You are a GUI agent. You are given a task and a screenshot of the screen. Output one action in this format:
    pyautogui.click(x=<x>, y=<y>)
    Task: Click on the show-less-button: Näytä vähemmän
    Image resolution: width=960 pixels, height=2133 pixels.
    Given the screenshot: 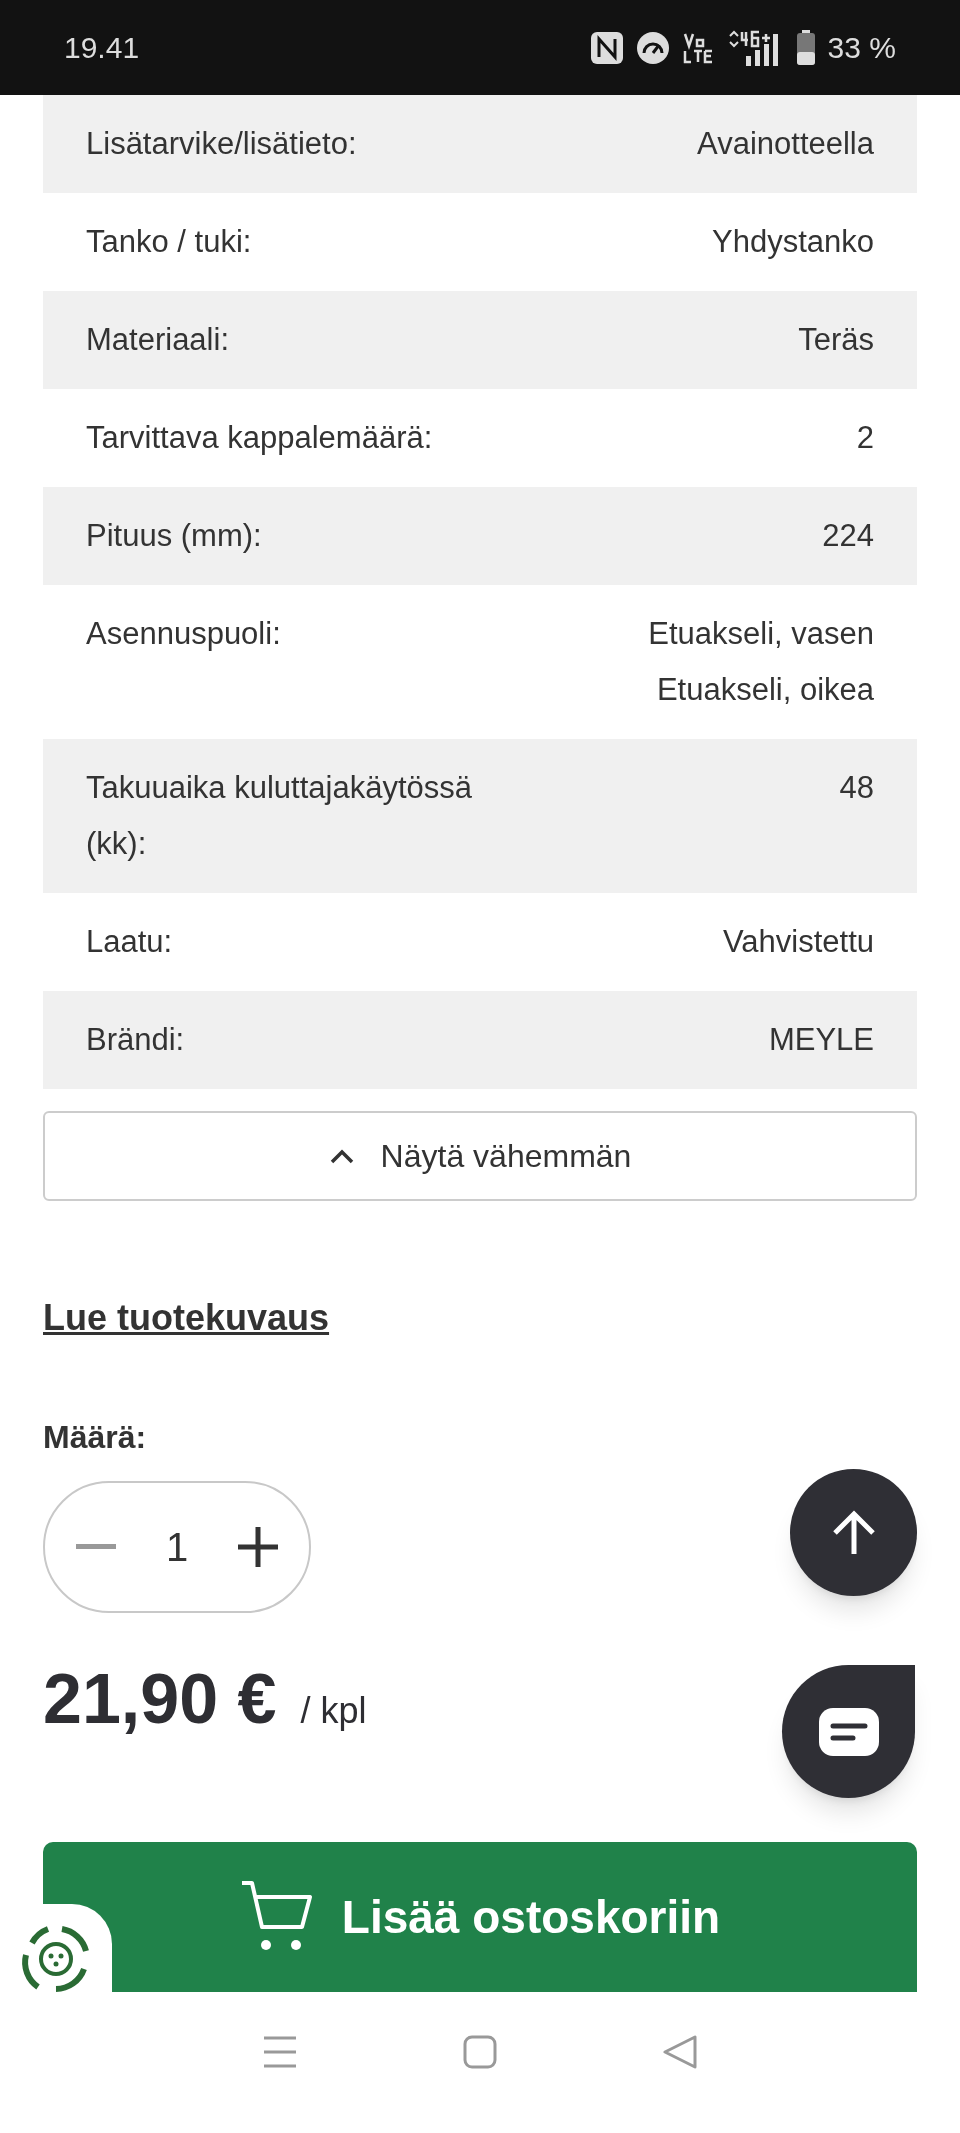 What is the action you would take?
    pyautogui.click(x=480, y=1156)
    